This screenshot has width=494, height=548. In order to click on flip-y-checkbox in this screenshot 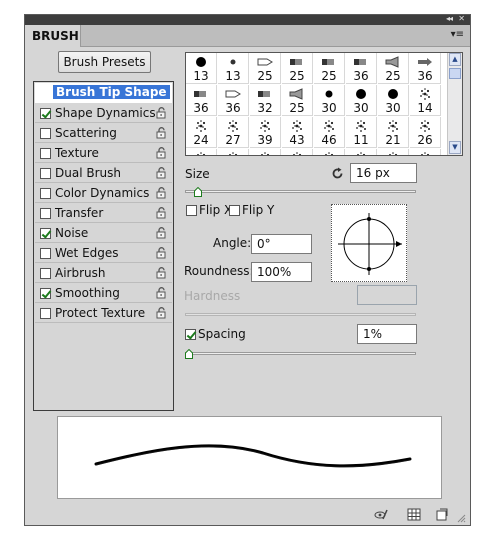, I will do `click(234, 210)`.